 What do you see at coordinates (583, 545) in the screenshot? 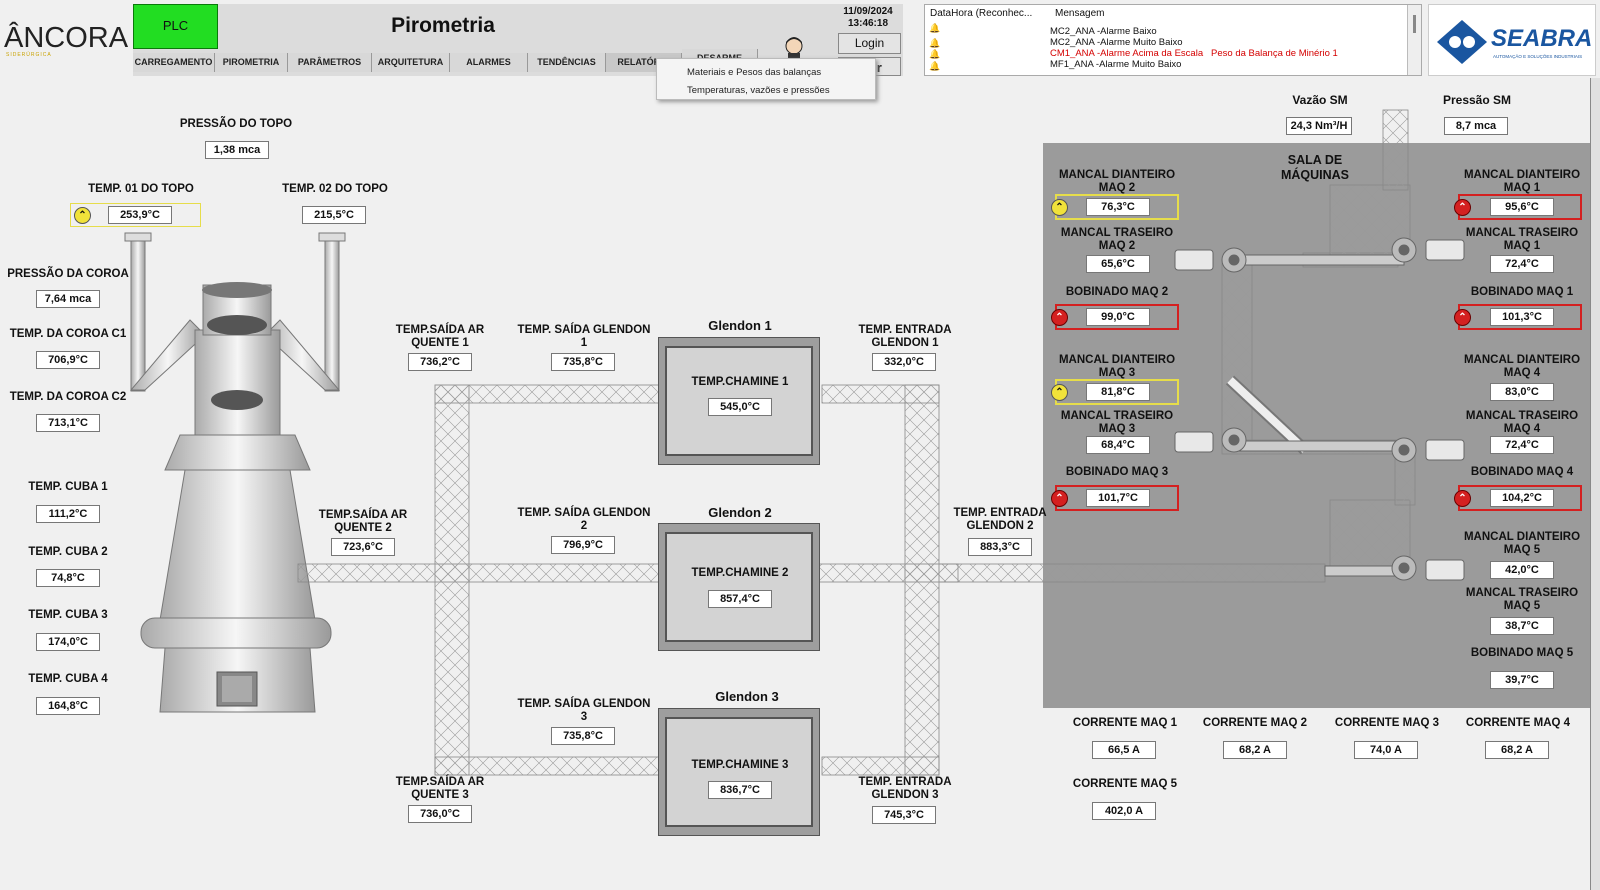
I see `saida-glendon-2-value: 796,9°C` at bounding box center [583, 545].